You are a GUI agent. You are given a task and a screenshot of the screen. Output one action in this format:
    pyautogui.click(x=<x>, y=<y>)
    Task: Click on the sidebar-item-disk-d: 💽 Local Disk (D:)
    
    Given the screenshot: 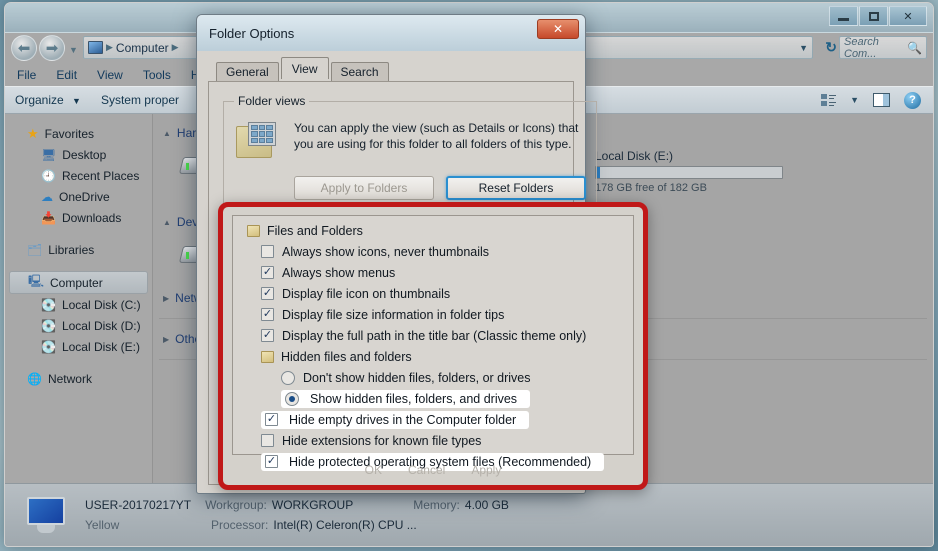 What is the action you would take?
    pyautogui.click(x=78, y=325)
    